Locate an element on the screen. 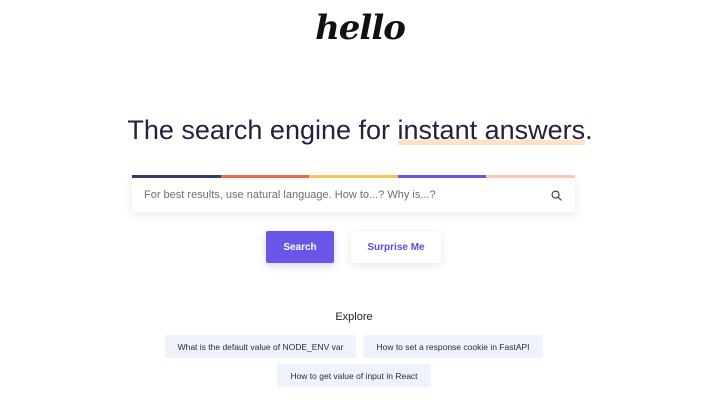 The width and height of the screenshot is (720, 403). explore-heading: Explore is located at coordinates (354, 317).